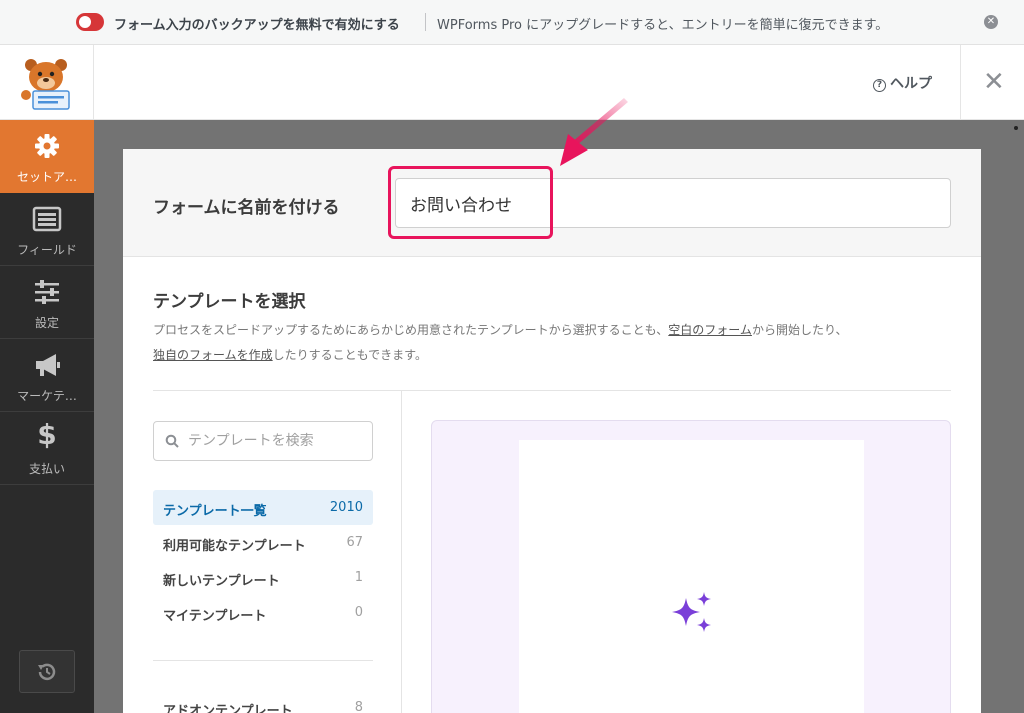  I want to click on notice-close-icon: ✕, so click(991, 22).